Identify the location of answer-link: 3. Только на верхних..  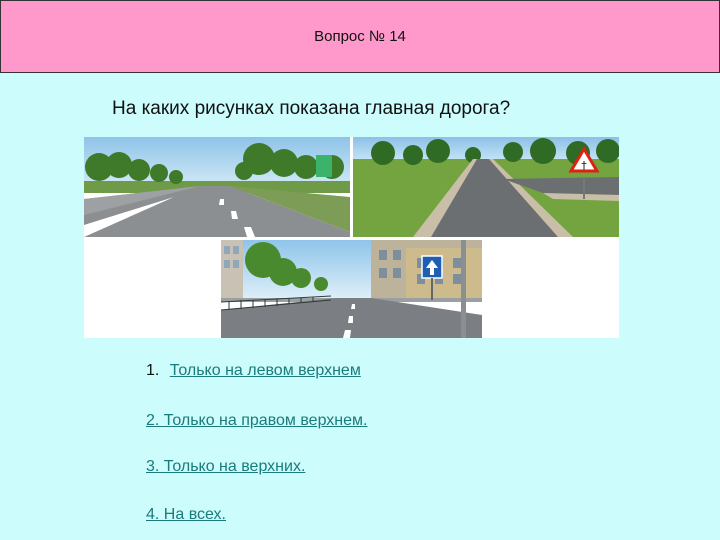
(225, 466).